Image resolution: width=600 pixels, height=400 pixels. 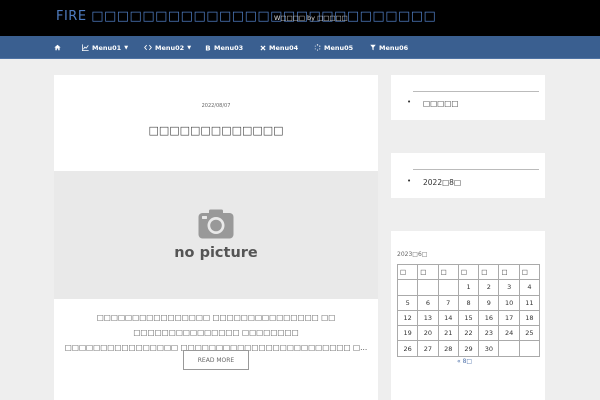 What do you see at coordinates (284, 47) in the screenshot?
I see `nav-label-menu04: Menu04` at bounding box center [284, 47].